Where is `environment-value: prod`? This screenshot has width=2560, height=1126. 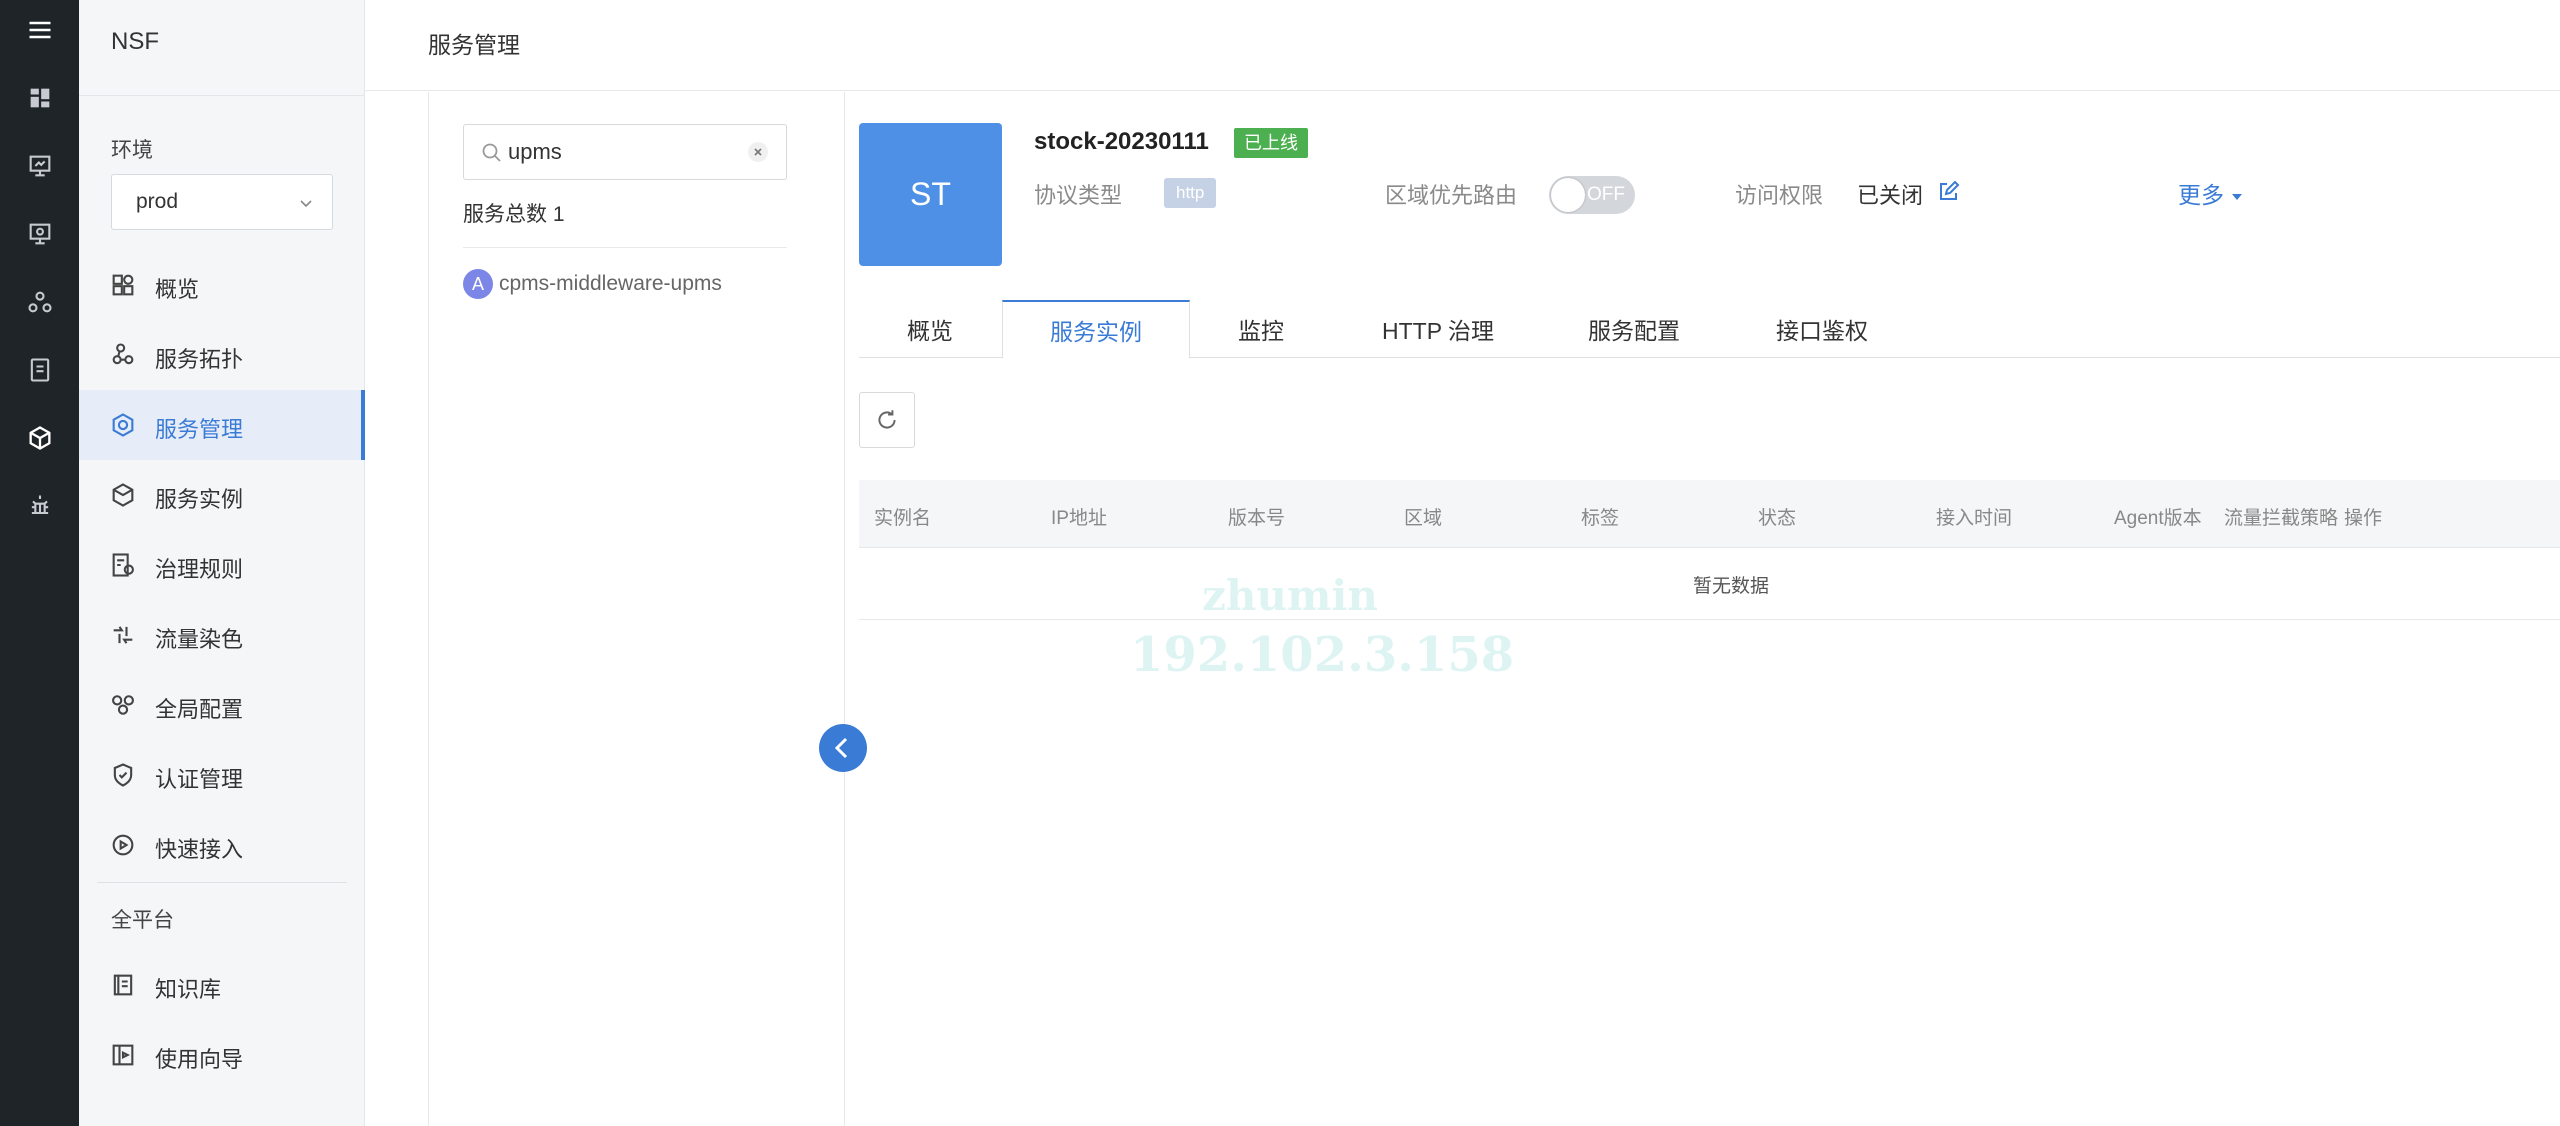 environment-value: prod is located at coordinates (157, 201).